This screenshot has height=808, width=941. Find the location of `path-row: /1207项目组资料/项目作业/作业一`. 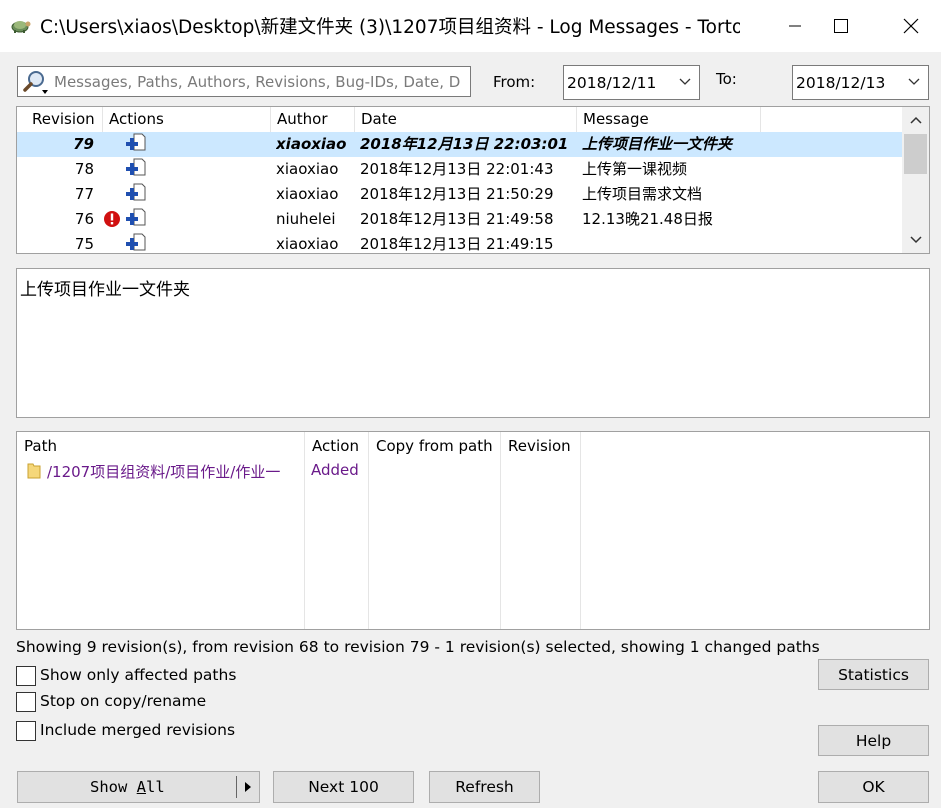

path-row: /1207项目组资料/项目作业/作业一 is located at coordinates (165, 471).